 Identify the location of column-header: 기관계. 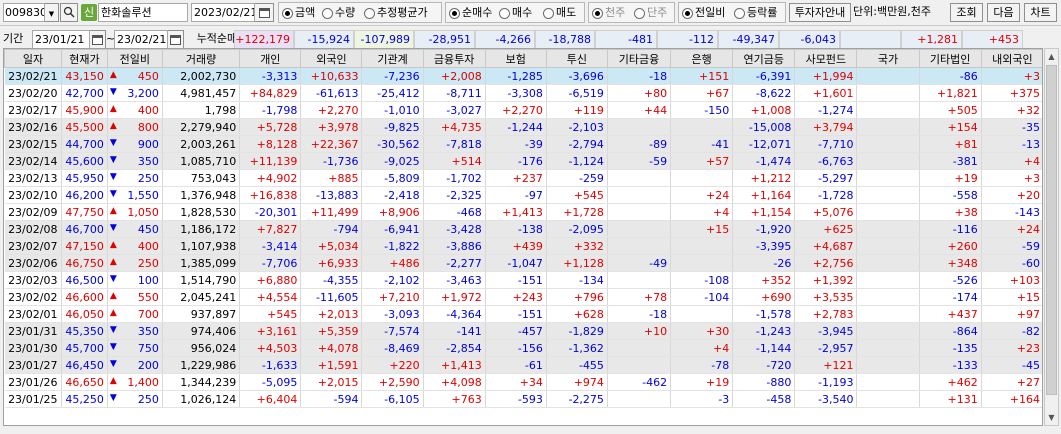
(392, 58).